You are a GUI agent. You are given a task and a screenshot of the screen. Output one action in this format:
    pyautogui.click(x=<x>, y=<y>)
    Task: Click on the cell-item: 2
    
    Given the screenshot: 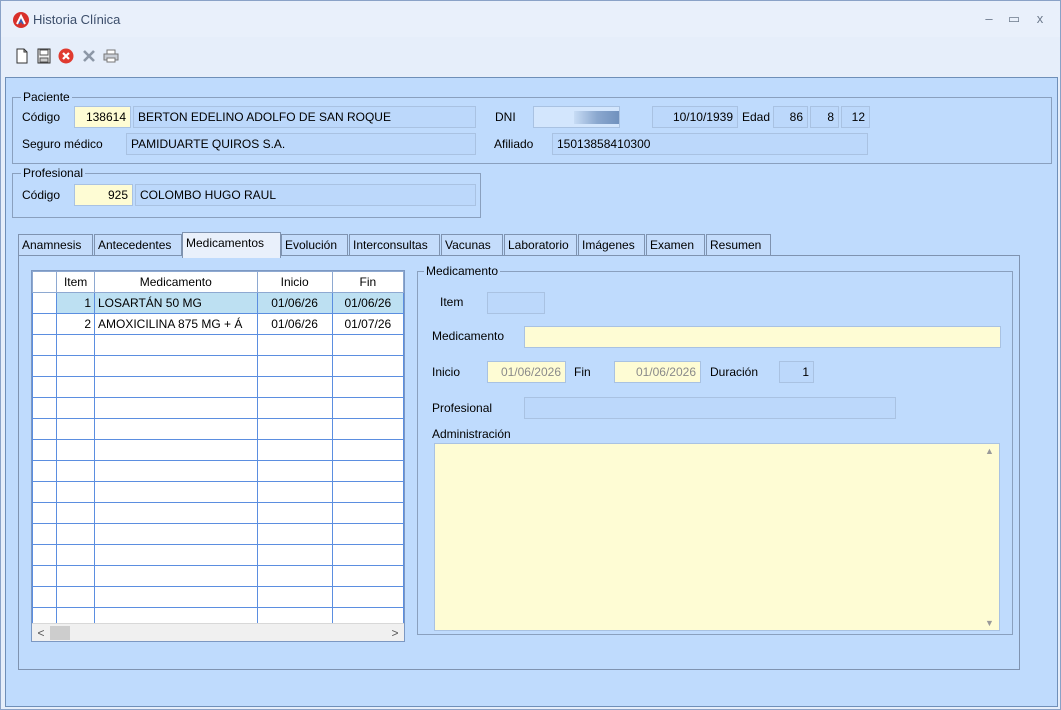 What is the action you would take?
    pyautogui.click(x=75, y=324)
    